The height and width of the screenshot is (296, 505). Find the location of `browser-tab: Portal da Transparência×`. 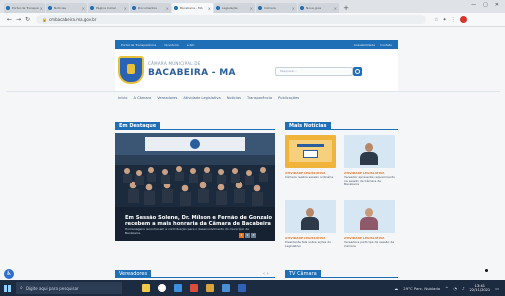

browser-tab: Portal da Transparência× is located at coordinates (24, 8).